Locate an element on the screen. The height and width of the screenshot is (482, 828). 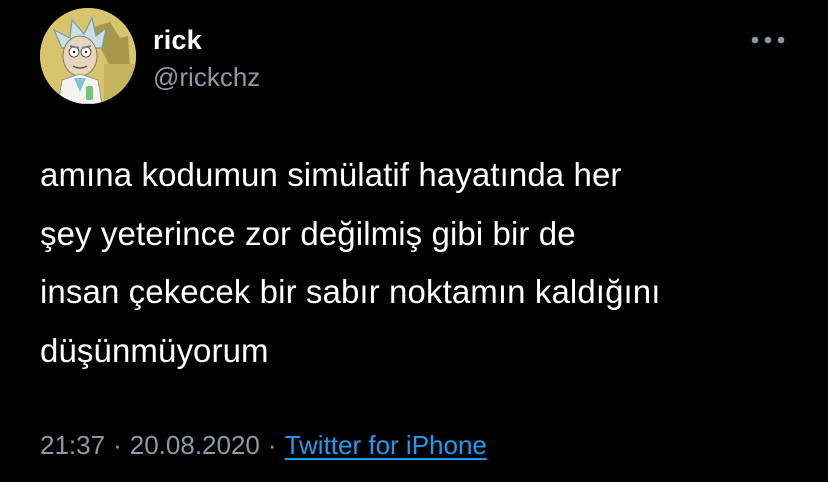
more-horizontal-icon is located at coordinates (768, 40).